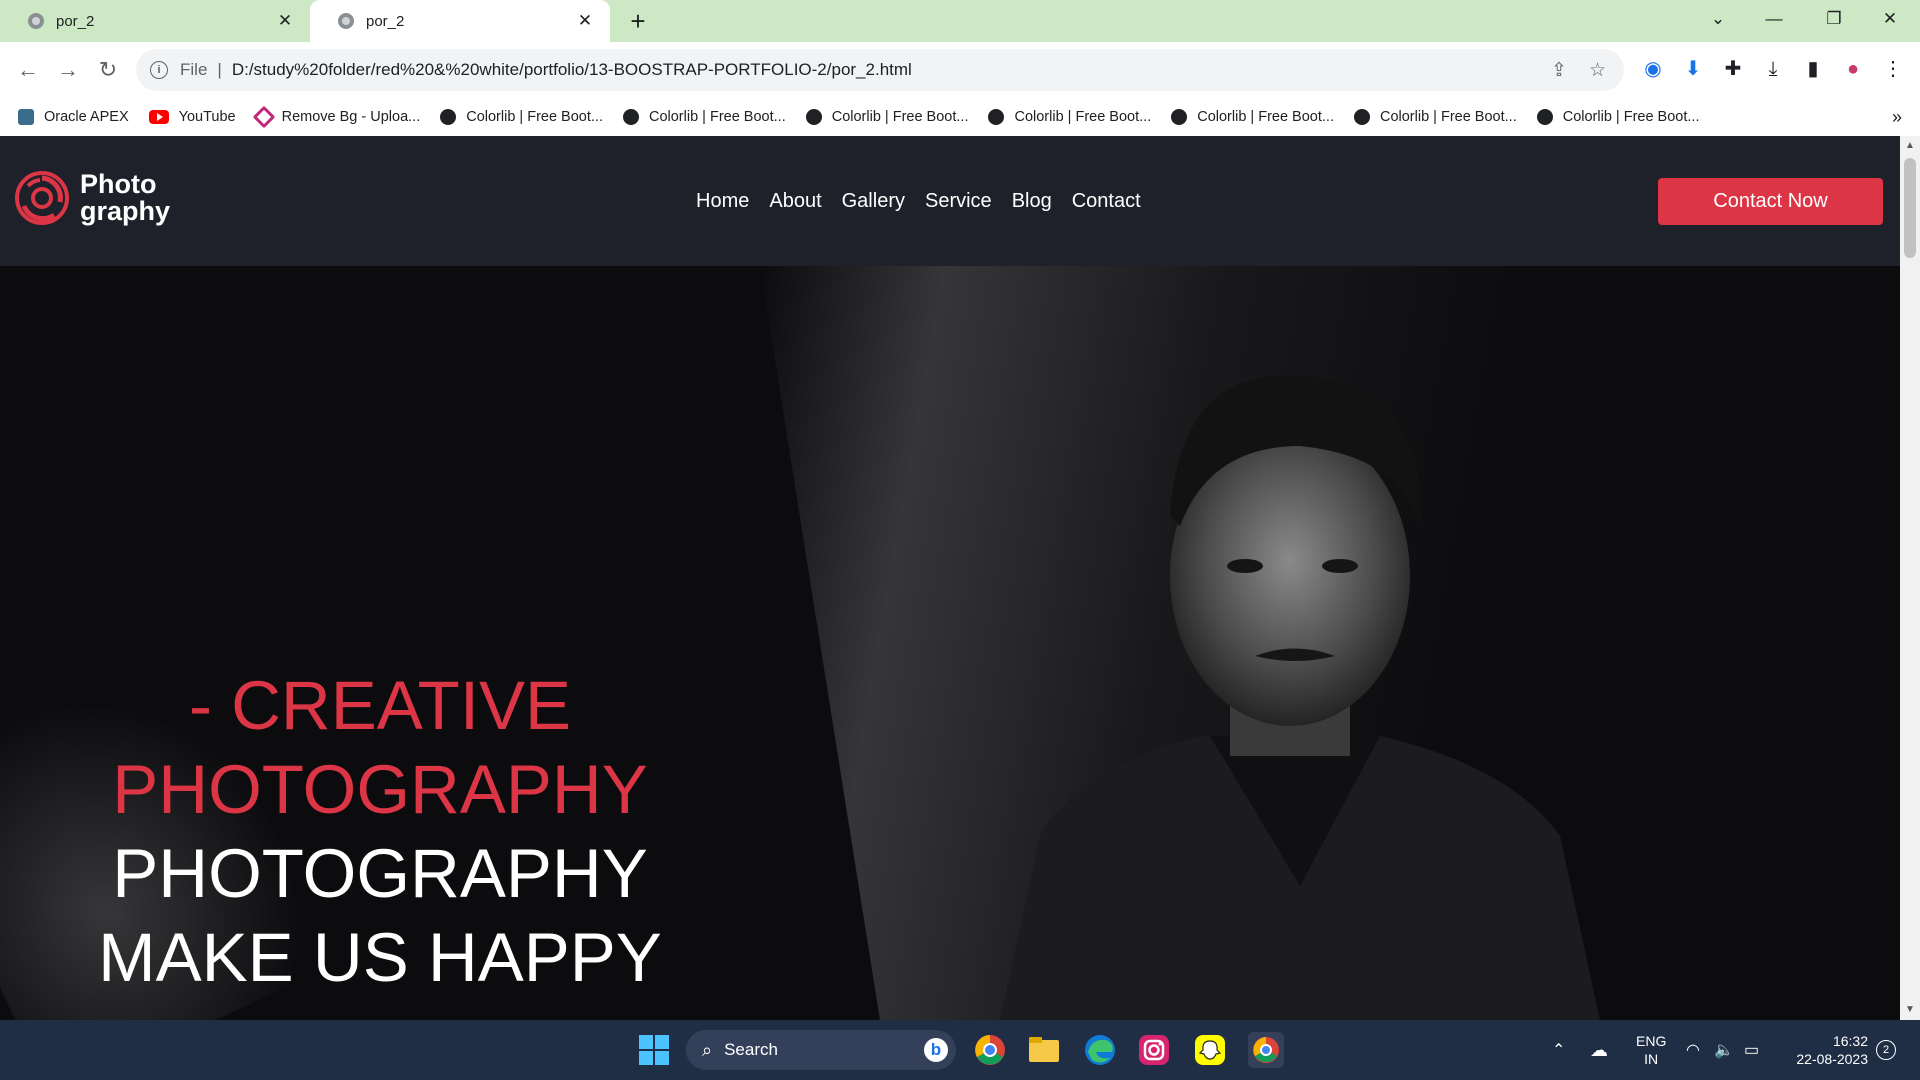  What do you see at coordinates (159, 70) in the screenshot?
I see `info-icon: i` at bounding box center [159, 70].